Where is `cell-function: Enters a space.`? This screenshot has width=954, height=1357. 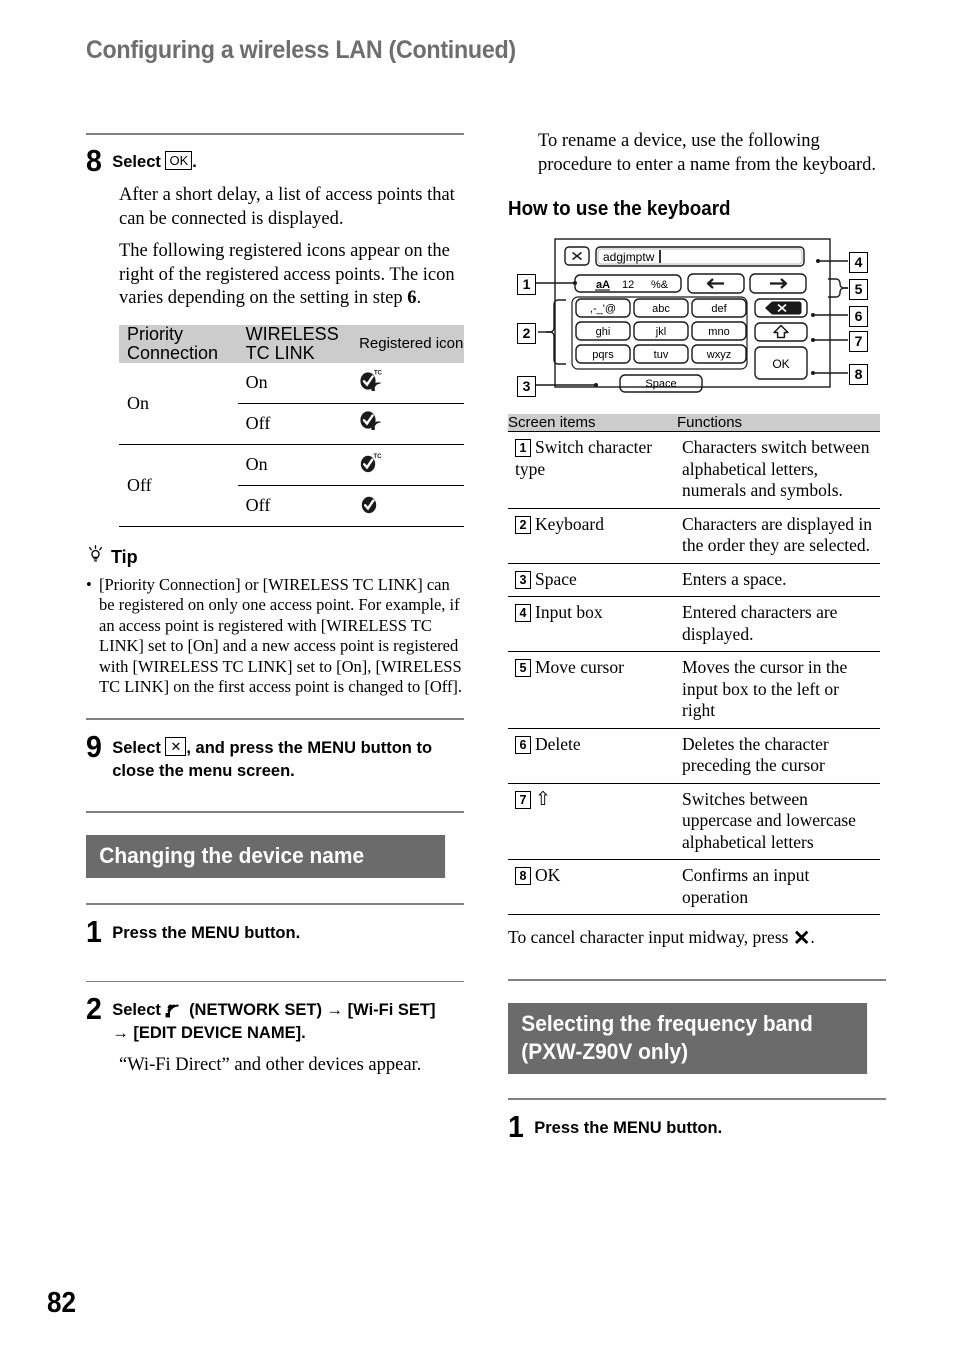 cell-function: Enters a space. is located at coordinates (778, 579).